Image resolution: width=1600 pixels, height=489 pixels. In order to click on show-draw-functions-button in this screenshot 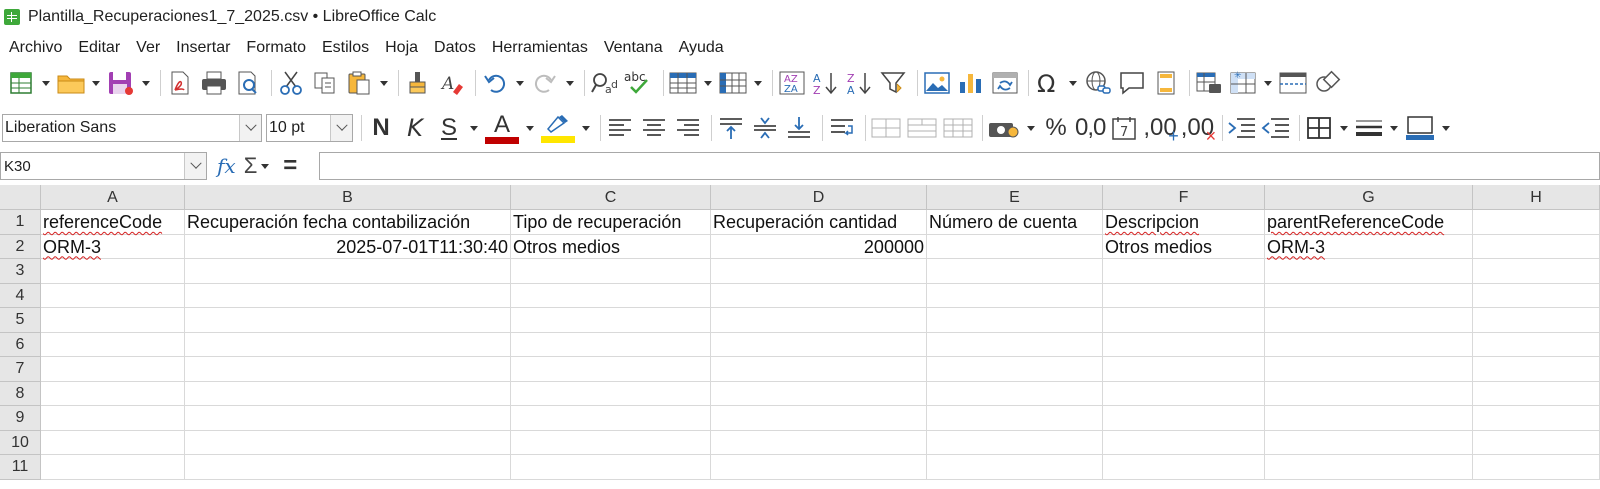, I will do `click(1327, 83)`.